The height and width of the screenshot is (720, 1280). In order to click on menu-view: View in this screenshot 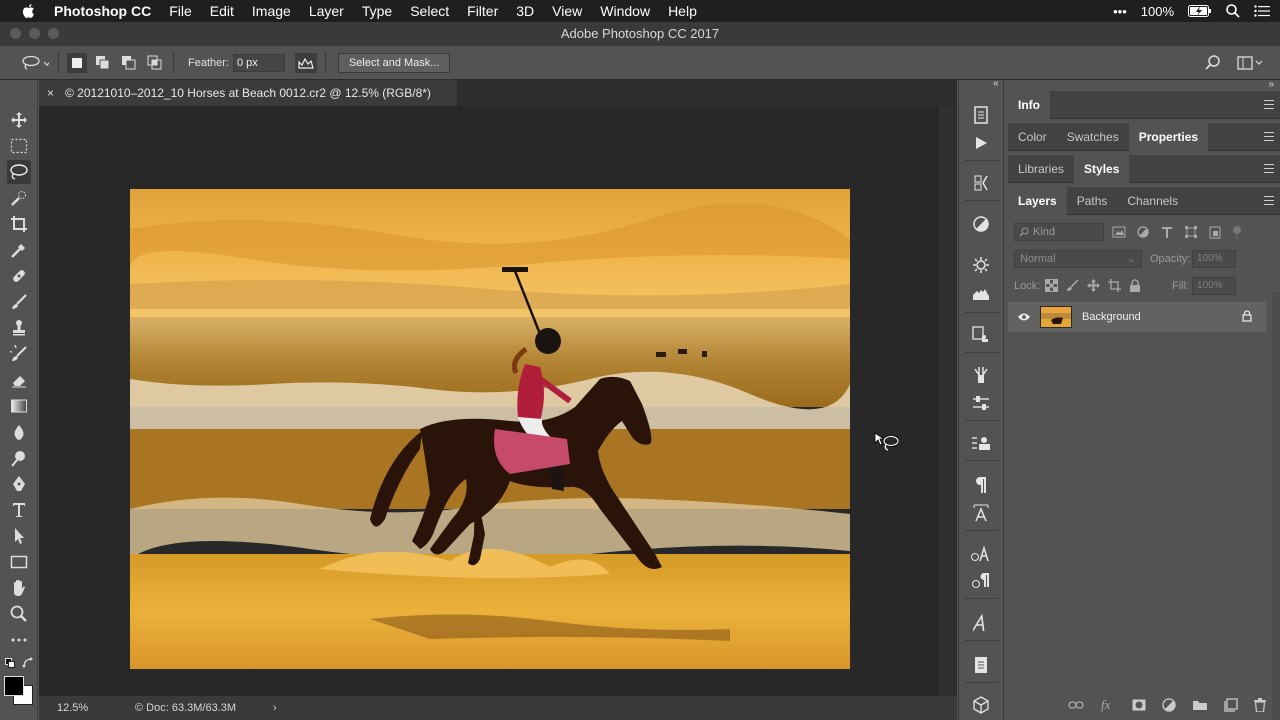, I will do `click(567, 11)`.